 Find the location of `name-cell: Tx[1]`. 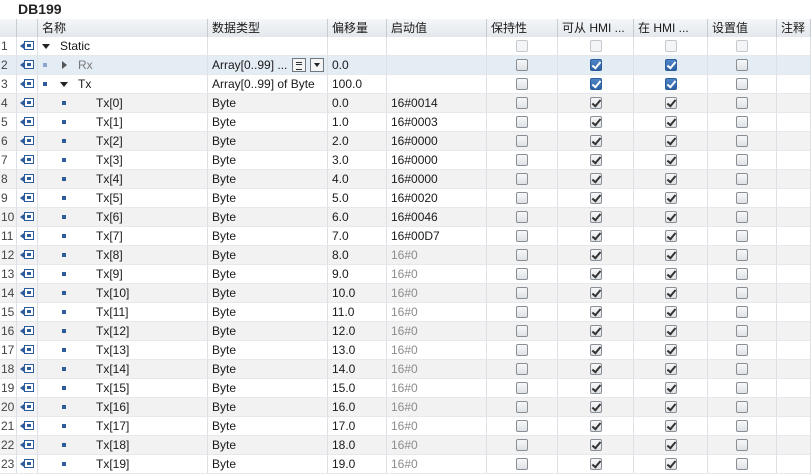

name-cell: Tx[1] is located at coordinates (123, 122).